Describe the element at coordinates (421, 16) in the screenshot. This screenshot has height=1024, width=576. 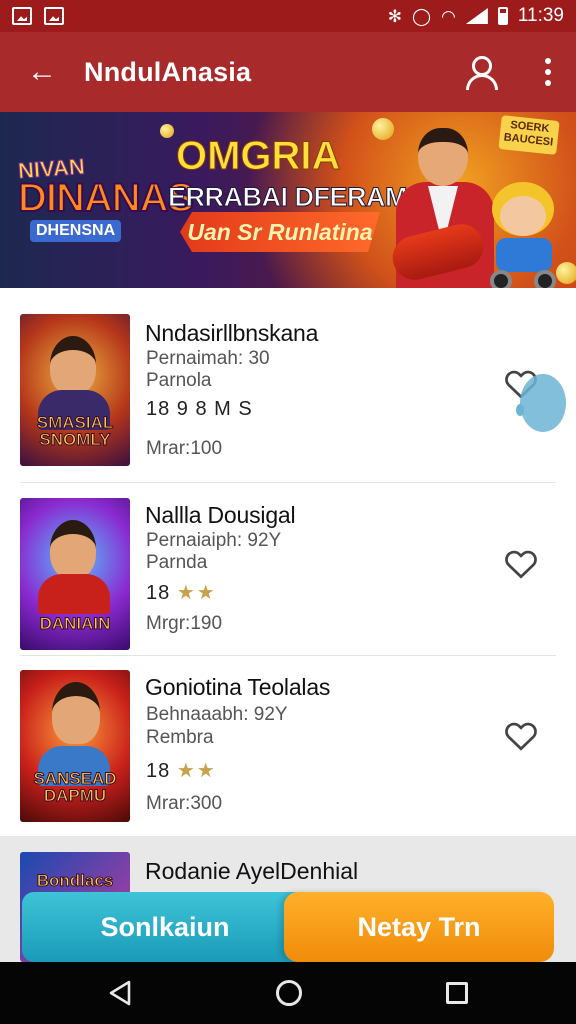
I see `alarm-icon: ◯` at that location.